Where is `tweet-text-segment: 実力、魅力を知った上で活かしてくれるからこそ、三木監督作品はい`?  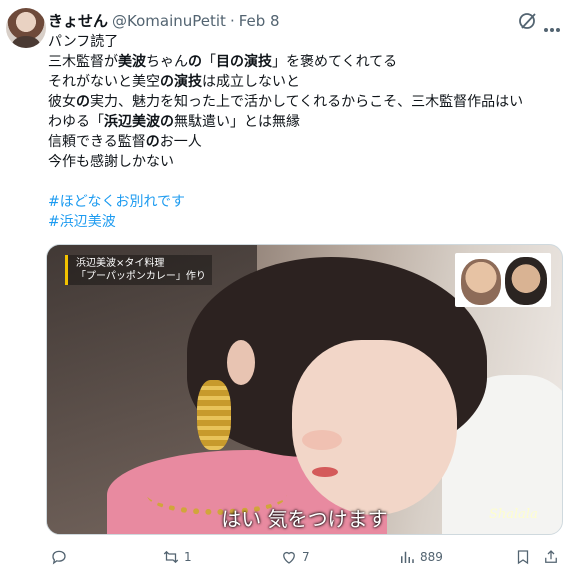
tweet-text-segment: 実力、魅力を知った上で活かしてくれるからこそ、三木監督作品はい is located at coordinates (307, 102).